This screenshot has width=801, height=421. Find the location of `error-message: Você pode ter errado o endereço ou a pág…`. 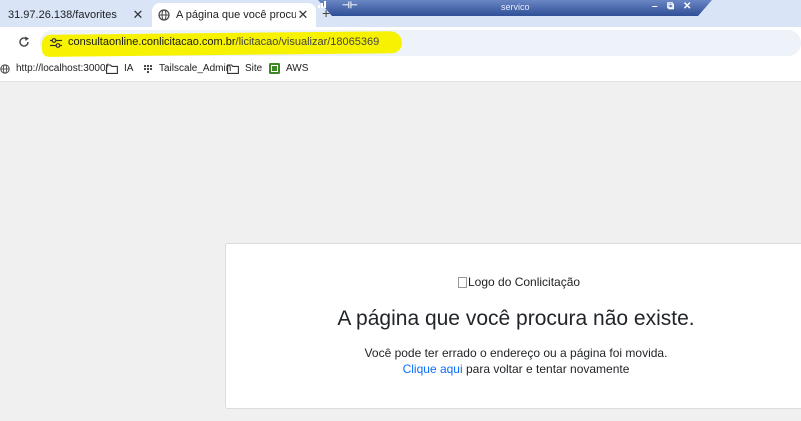

error-message: Você pode ter errado o endereço ou a pág… is located at coordinates (516, 353).